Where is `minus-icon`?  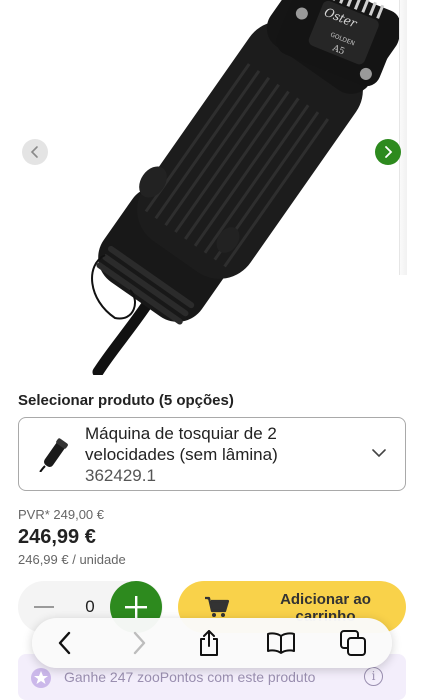 minus-icon is located at coordinates (44, 607).